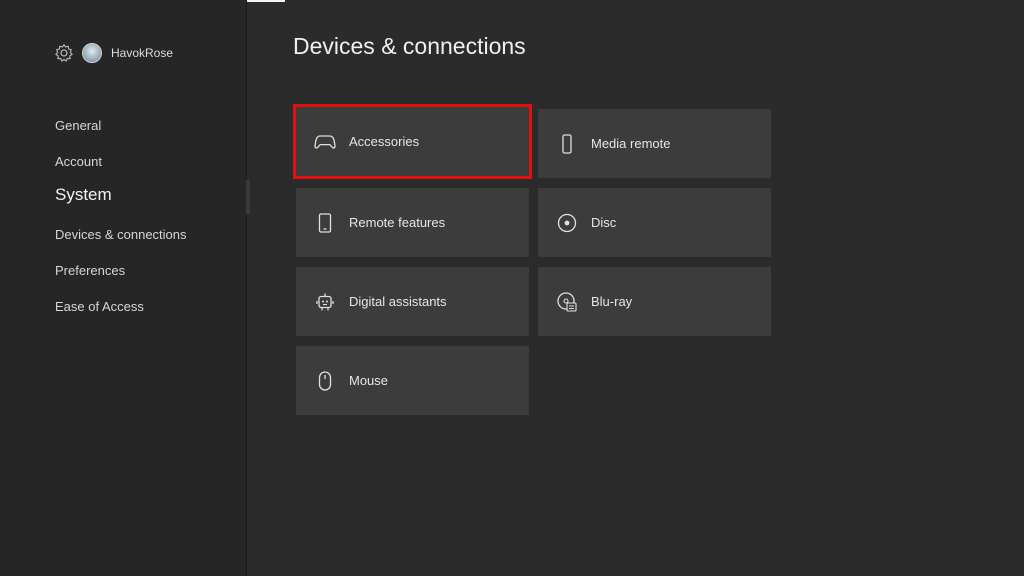  I want to click on username: HavokRose, so click(142, 53).